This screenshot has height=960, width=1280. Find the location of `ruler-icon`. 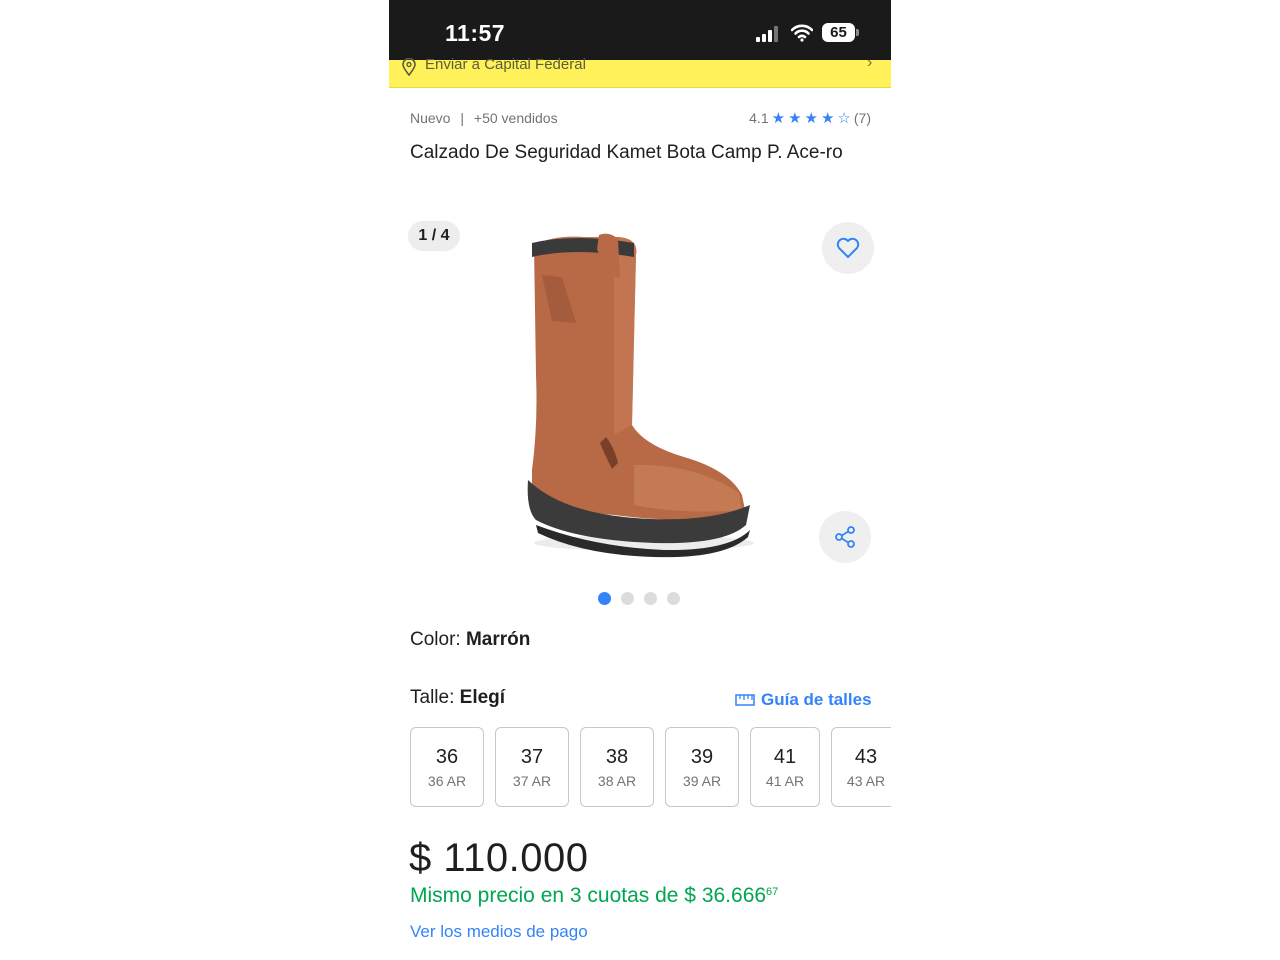

ruler-icon is located at coordinates (745, 700).